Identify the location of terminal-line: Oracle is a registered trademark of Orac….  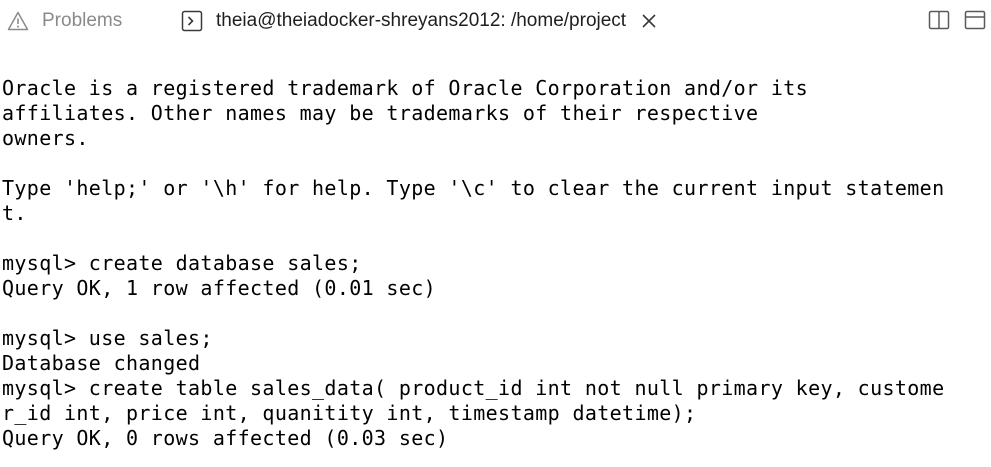
(405, 88).